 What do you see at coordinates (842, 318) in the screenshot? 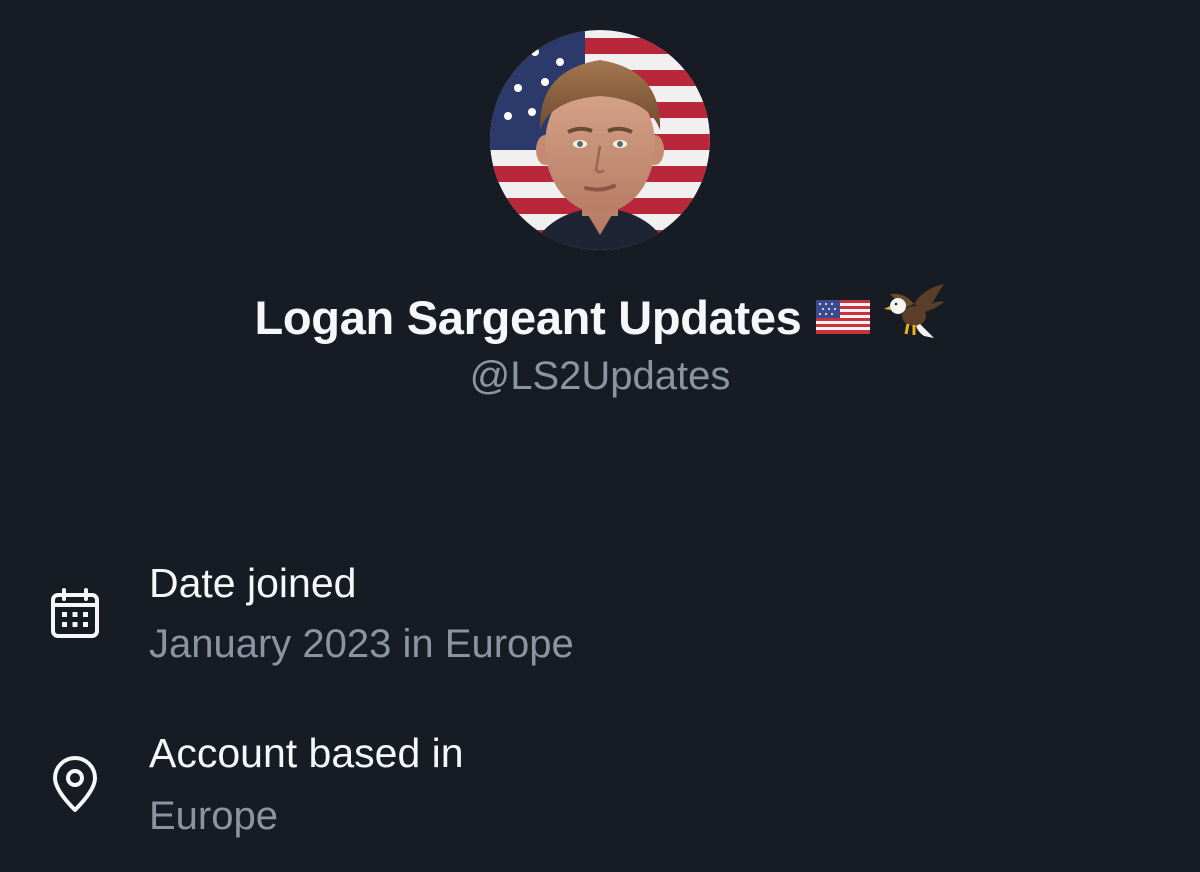
I see `us-flag-icon` at bounding box center [842, 318].